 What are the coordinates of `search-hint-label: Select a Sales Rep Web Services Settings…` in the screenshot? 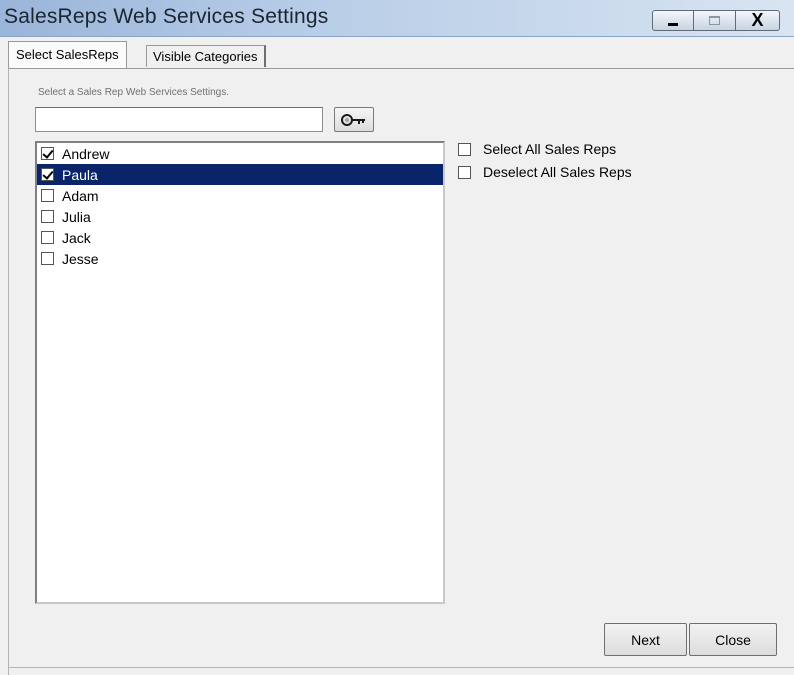 It's located at (134, 92).